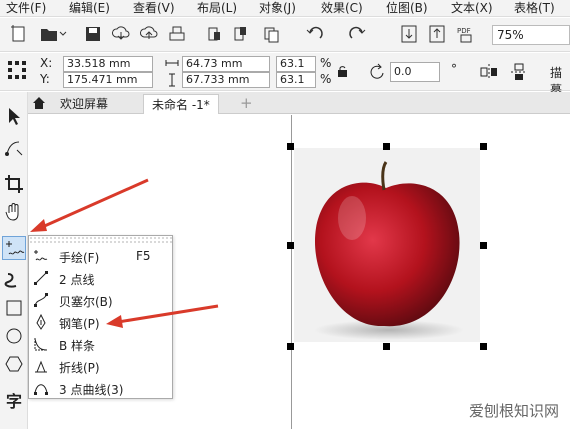 The width and height of the screenshot is (570, 429). What do you see at coordinates (386, 346) in the screenshot?
I see `resize-handle-b` at bounding box center [386, 346].